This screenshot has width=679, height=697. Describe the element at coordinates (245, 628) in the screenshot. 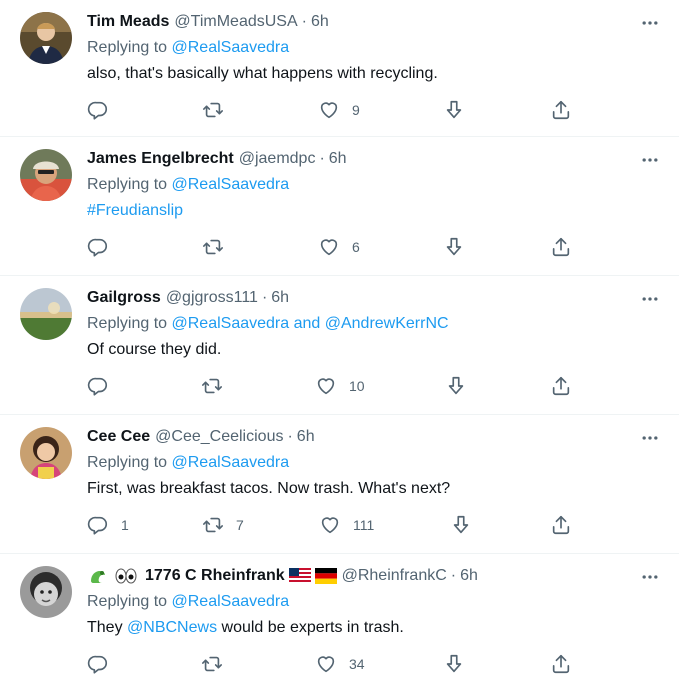

I see `tweet-text: They @NBCNews would be experts in trash.` at that location.